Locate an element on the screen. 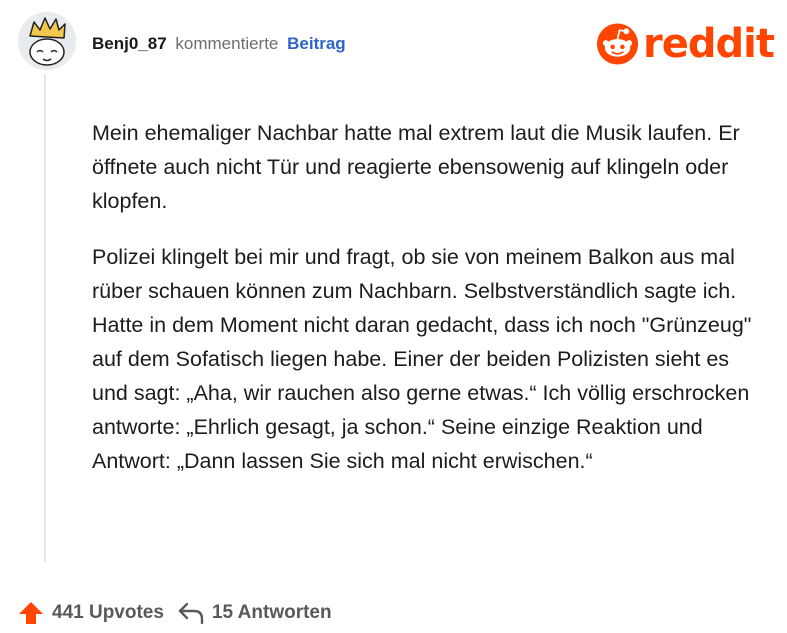  reply-count: 15 Antworten is located at coordinates (272, 613).